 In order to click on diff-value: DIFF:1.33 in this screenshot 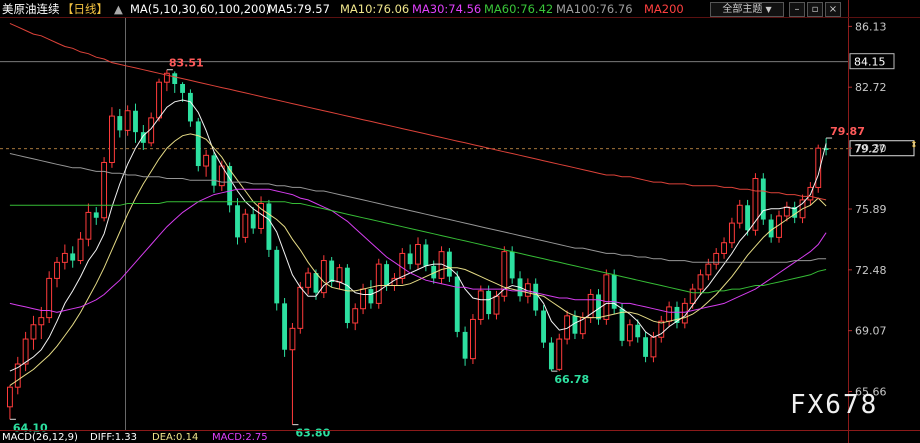, I will do `click(114, 437)`.